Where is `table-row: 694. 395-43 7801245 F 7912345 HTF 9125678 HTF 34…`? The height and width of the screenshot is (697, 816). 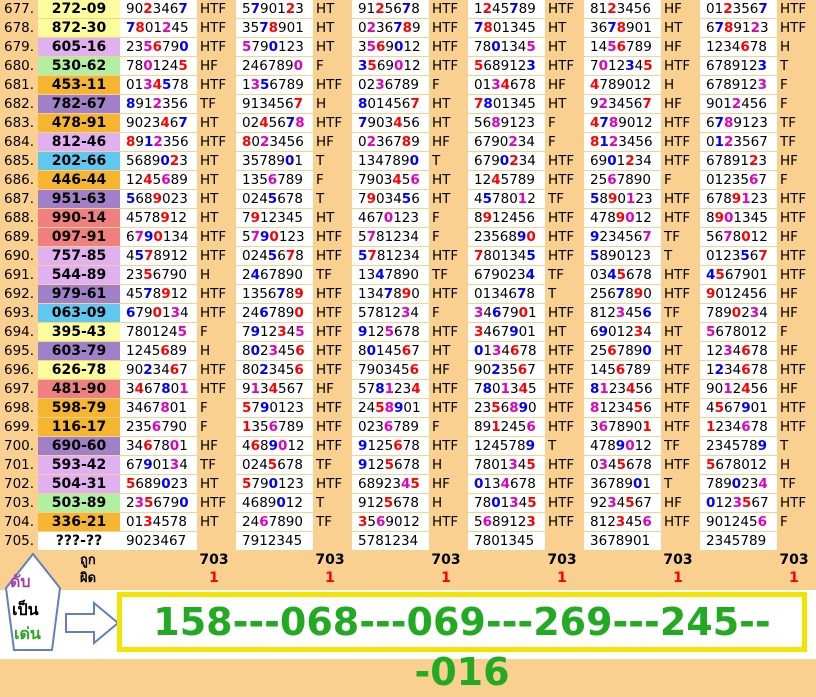
table-row: 694. 395-43 7801245 F 7912345 HTF 9125678 HTF 34… is located at coordinates (408, 332).